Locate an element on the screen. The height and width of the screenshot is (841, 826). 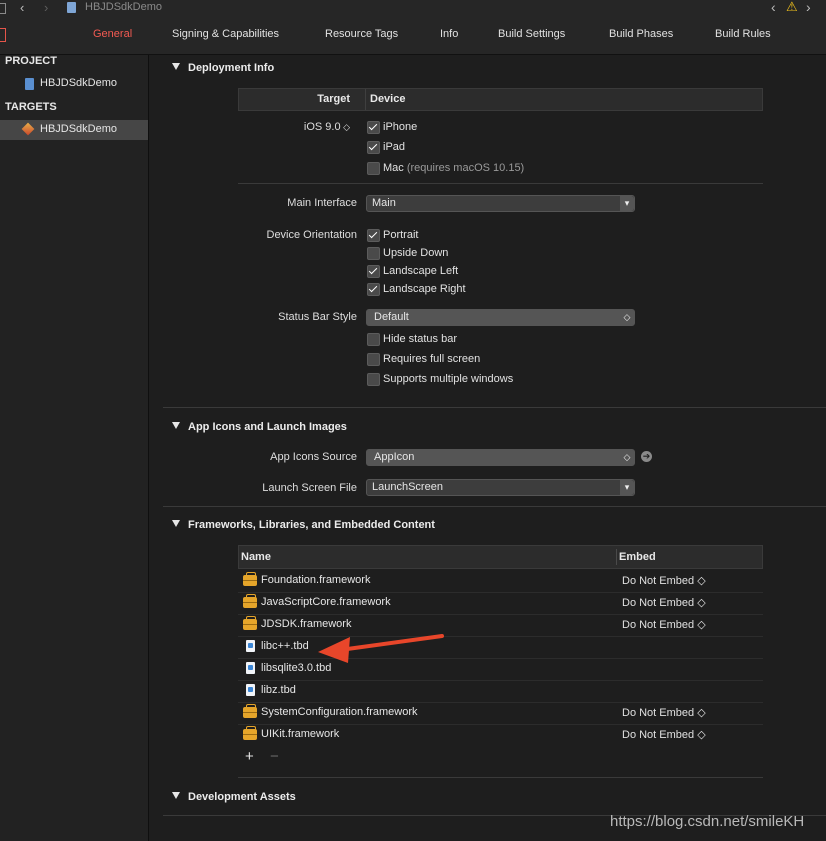
app-icons-header: App Icons and Launch Images is located at coordinates (259, 427).